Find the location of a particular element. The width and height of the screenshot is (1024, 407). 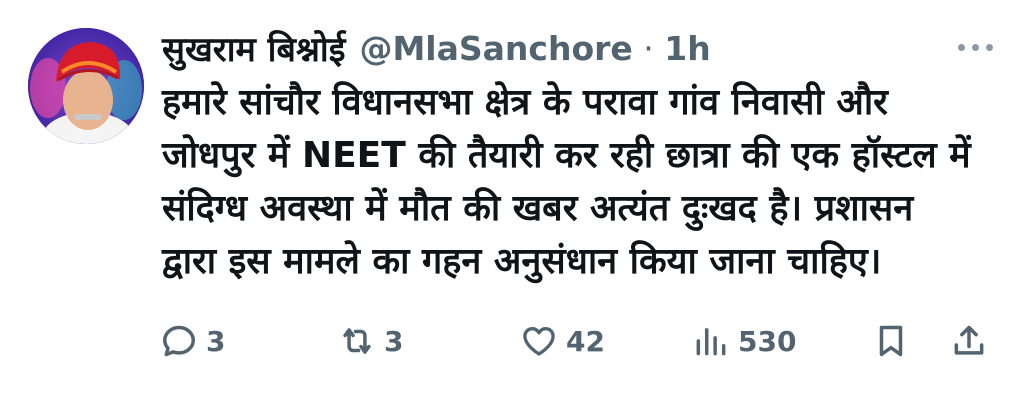

display-name: सुखराम बिश्नोई is located at coordinates (253, 48).